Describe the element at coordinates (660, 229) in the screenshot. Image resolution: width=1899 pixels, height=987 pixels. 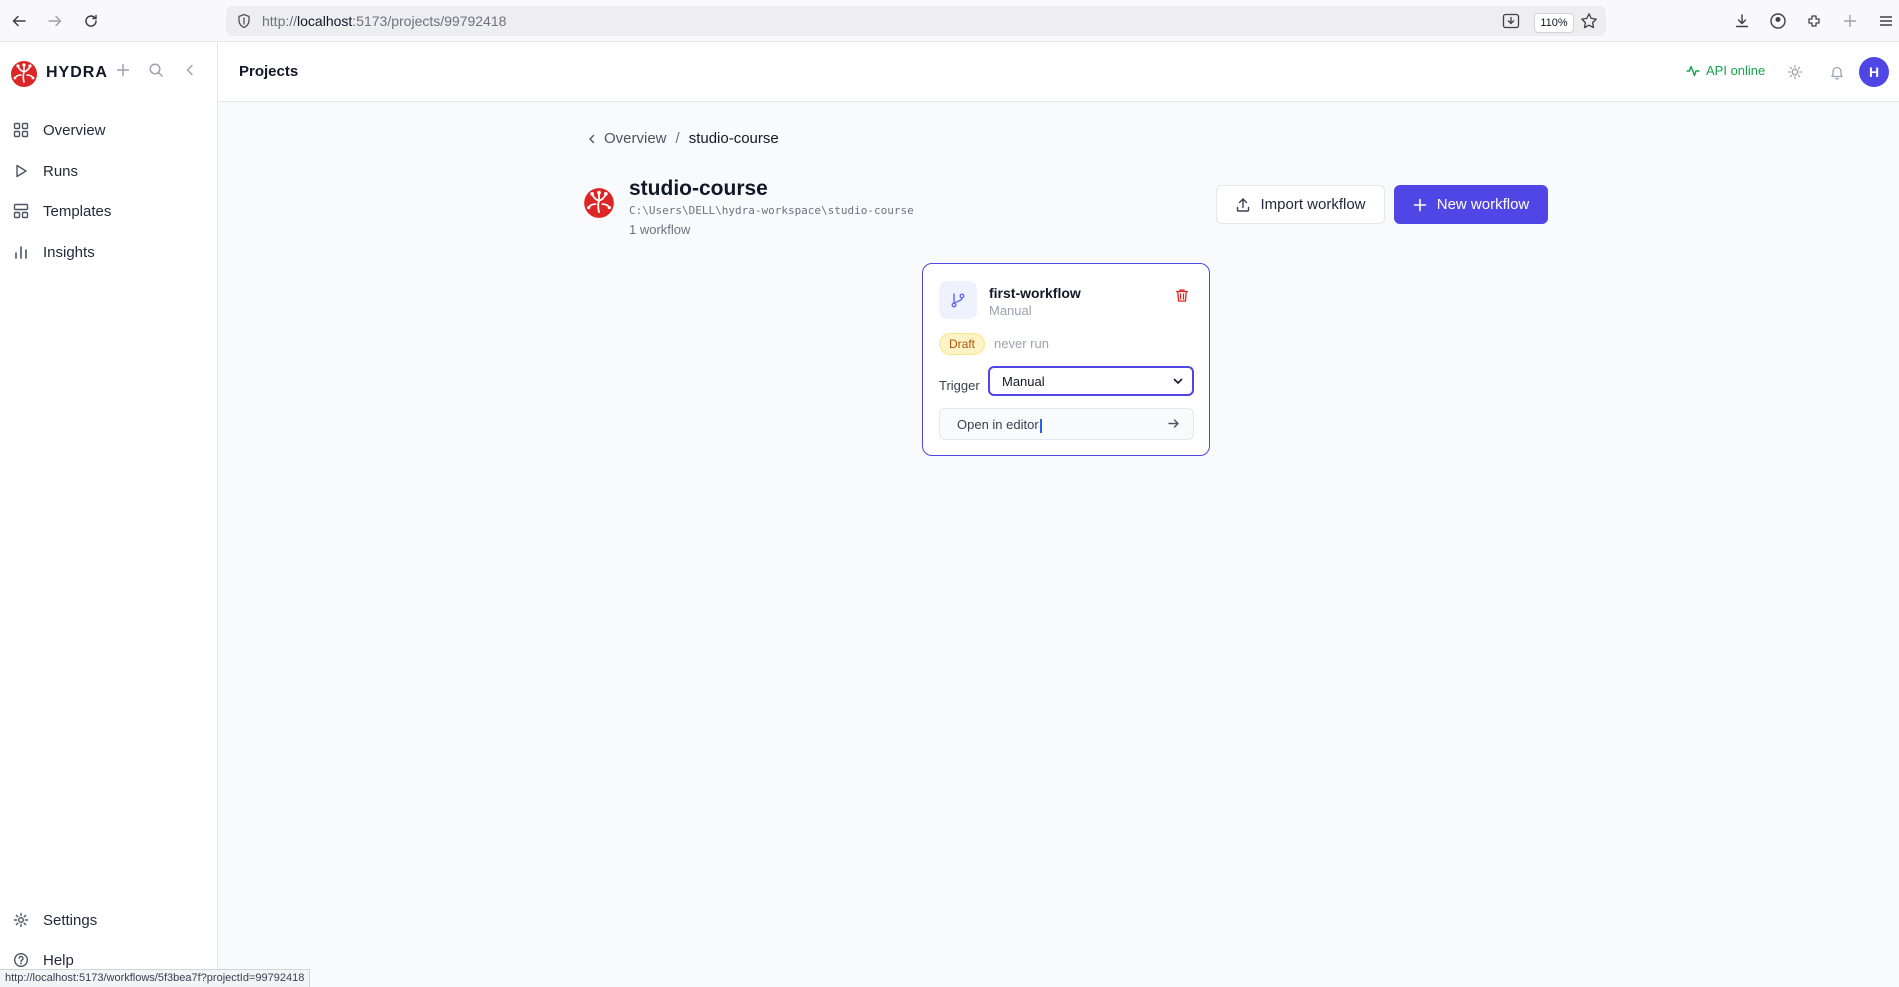
I see `workflow-count: 1 workflow` at that location.